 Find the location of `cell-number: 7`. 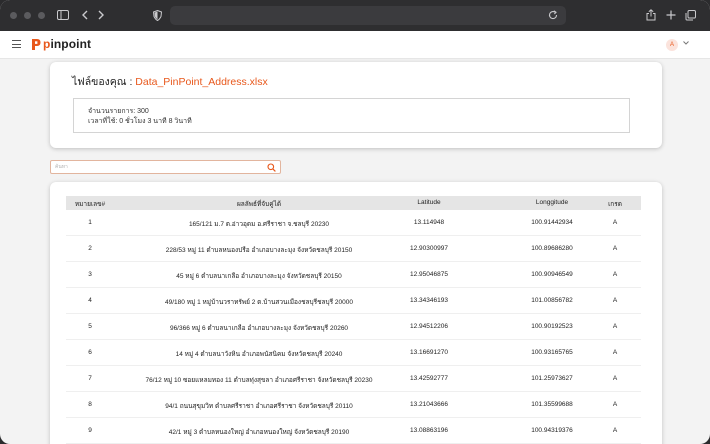

cell-number: 7 is located at coordinates (90, 378).